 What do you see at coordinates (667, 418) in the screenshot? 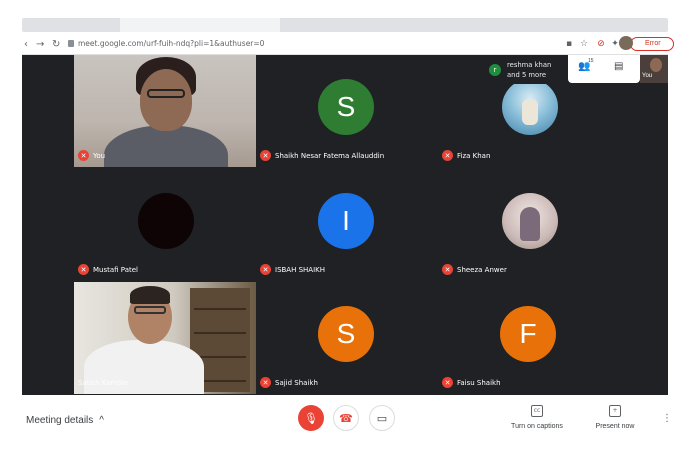
I see `more-icon: ⋮` at bounding box center [667, 418].